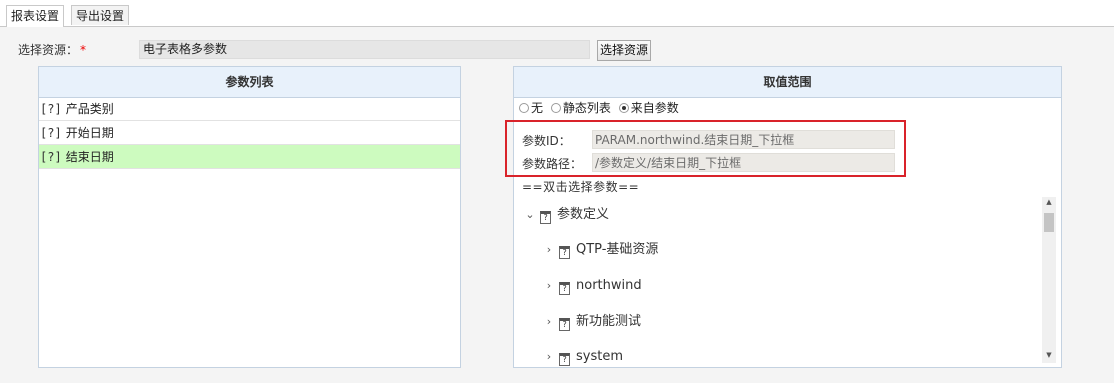 Image resolution: width=1114 pixels, height=383 pixels. I want to click on tree-node: ›? system, so click(583, 357).